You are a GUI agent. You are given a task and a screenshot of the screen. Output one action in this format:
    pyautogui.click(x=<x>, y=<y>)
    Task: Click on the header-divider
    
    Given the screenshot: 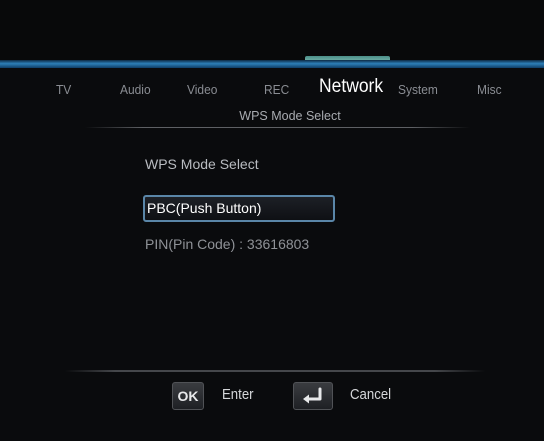 What is the action you would take?
    pyautogui.click(x=277, y=127)
    